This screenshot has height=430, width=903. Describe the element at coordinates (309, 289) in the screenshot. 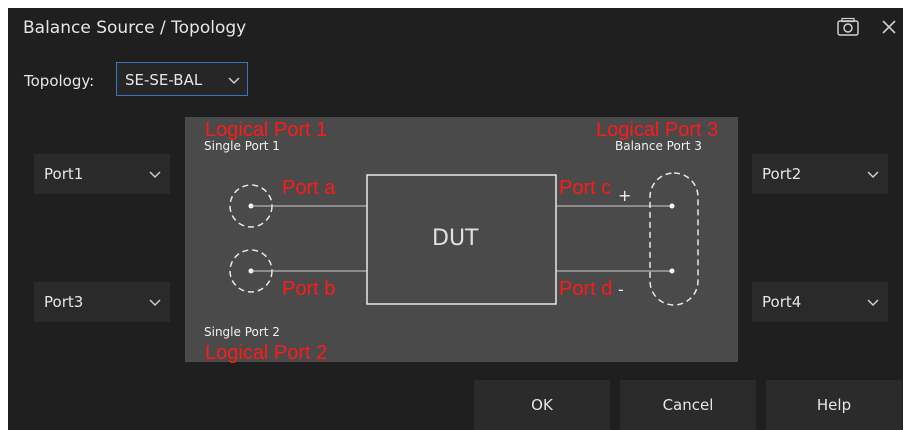

I see `port-b-label: Port b` at that location.